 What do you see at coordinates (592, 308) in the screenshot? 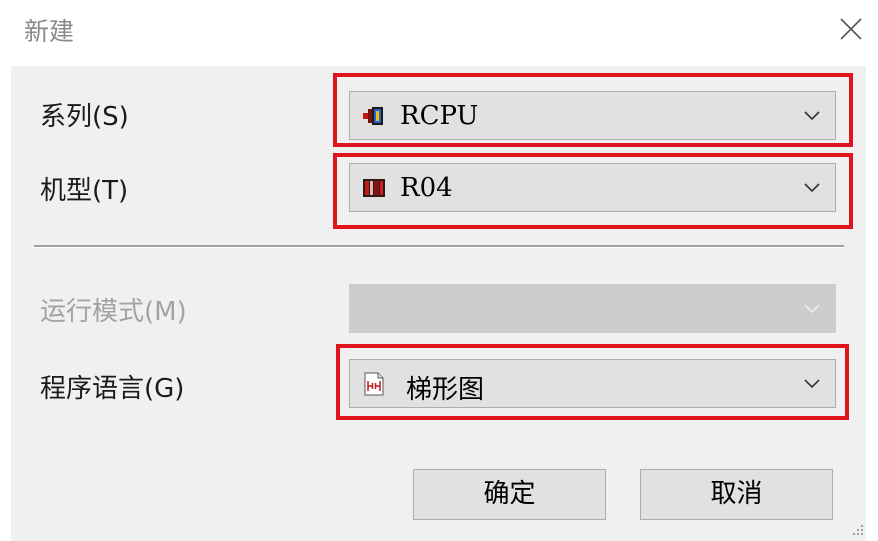
I see `run-mode-dropdown` at bounding box center [592, 308].